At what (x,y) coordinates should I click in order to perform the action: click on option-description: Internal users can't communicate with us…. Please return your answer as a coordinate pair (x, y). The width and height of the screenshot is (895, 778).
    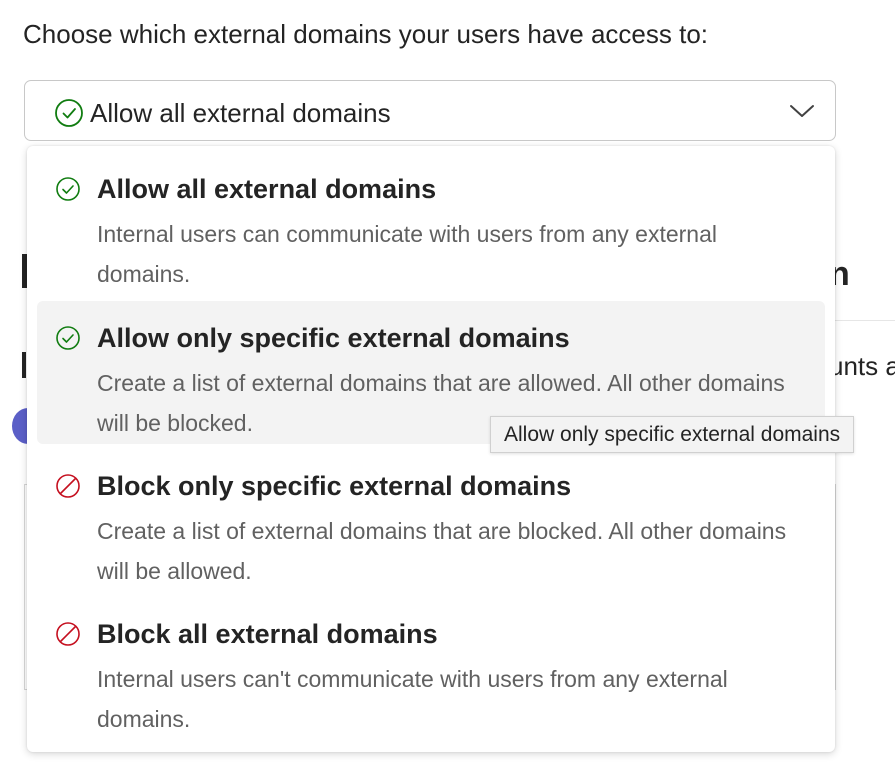
    Looking at the image, I should click on (412, 699).